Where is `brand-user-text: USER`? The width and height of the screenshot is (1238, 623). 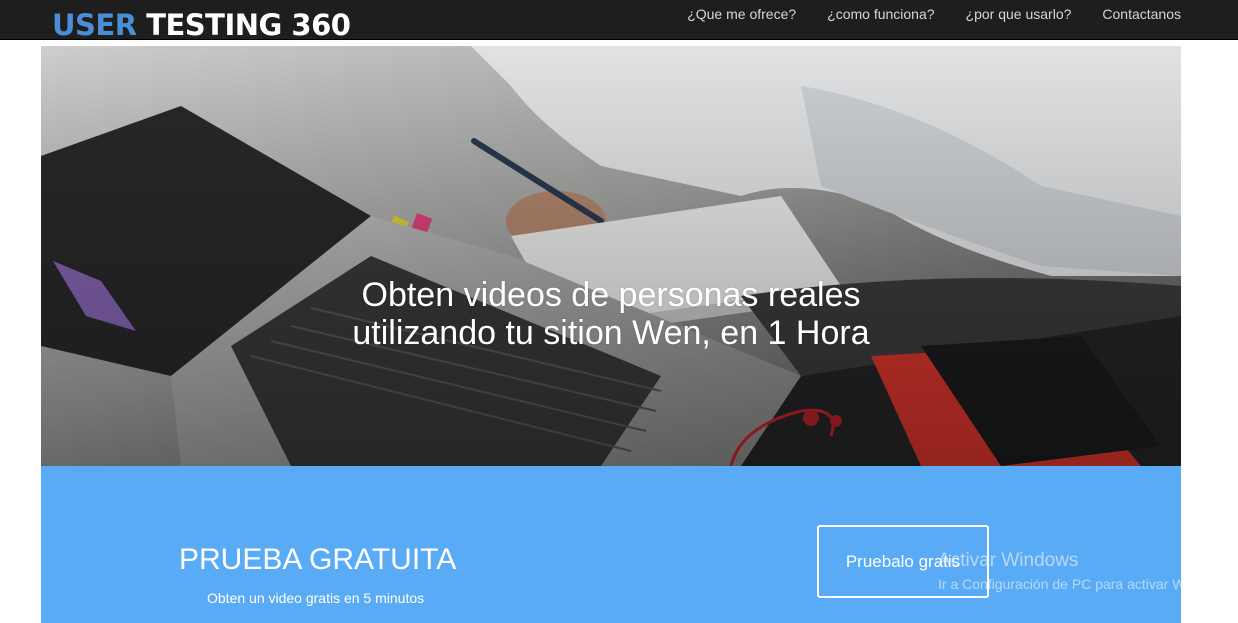 brand-user-text: USER is located at coordinates (94, 25).